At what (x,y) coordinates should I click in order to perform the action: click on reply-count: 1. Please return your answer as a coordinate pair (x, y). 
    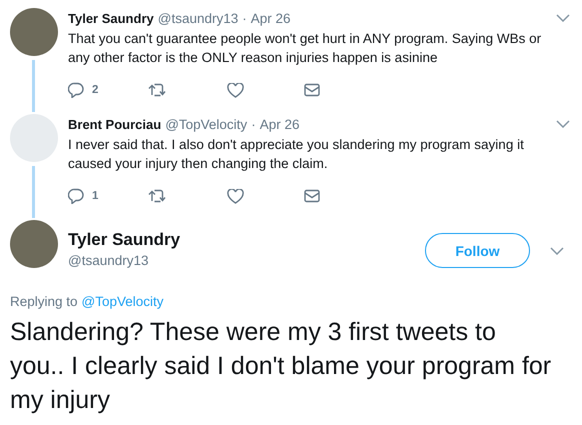
    Looking at the image, I should click on (95, 196).